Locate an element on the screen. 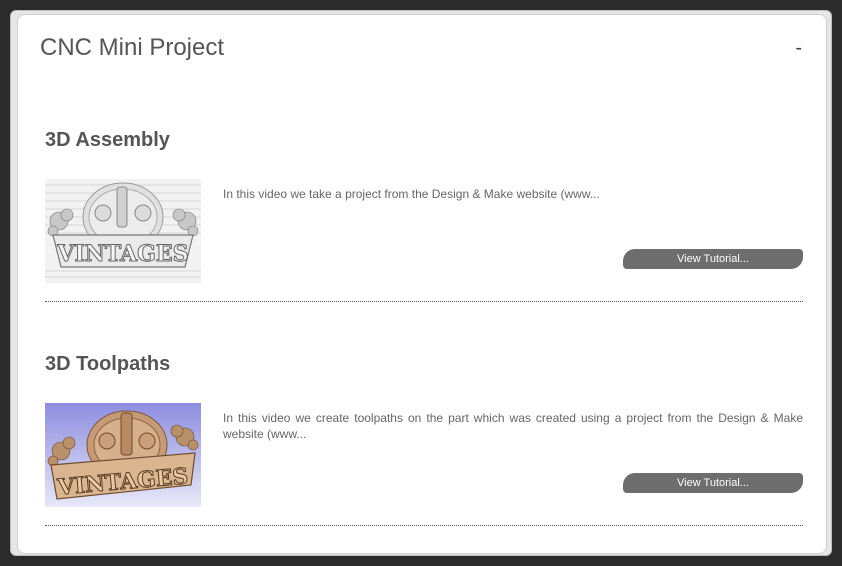 This screenshot has width=842, height=566. collapse-button: - is located at coordinates (798, 48).